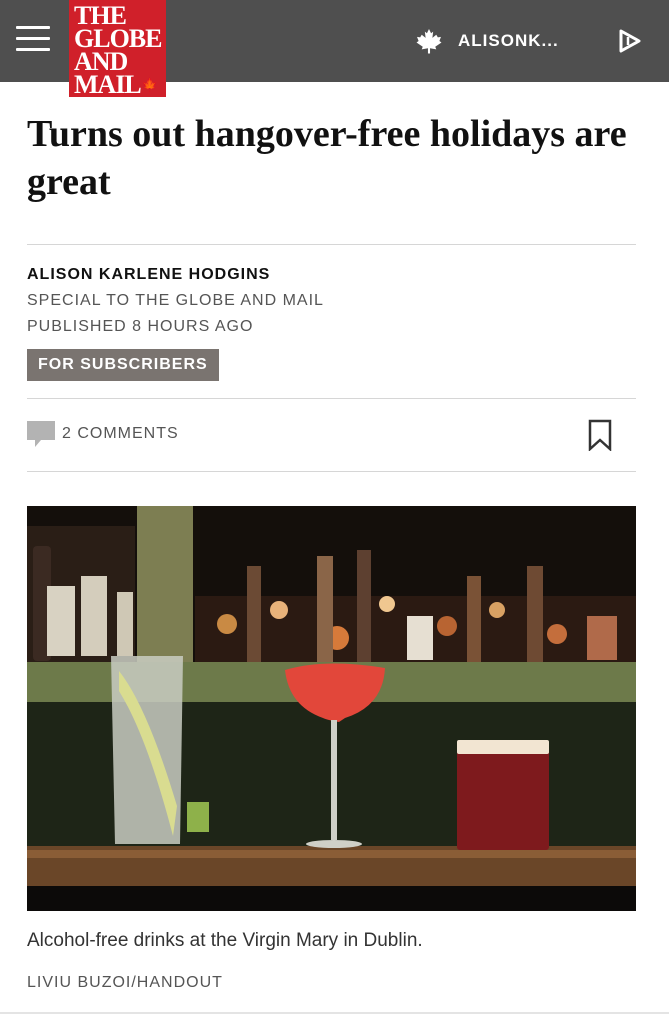 This screenshot has height=1018, width=669. I want to click on logo-line: MAIL🍁, so click(118, 84).